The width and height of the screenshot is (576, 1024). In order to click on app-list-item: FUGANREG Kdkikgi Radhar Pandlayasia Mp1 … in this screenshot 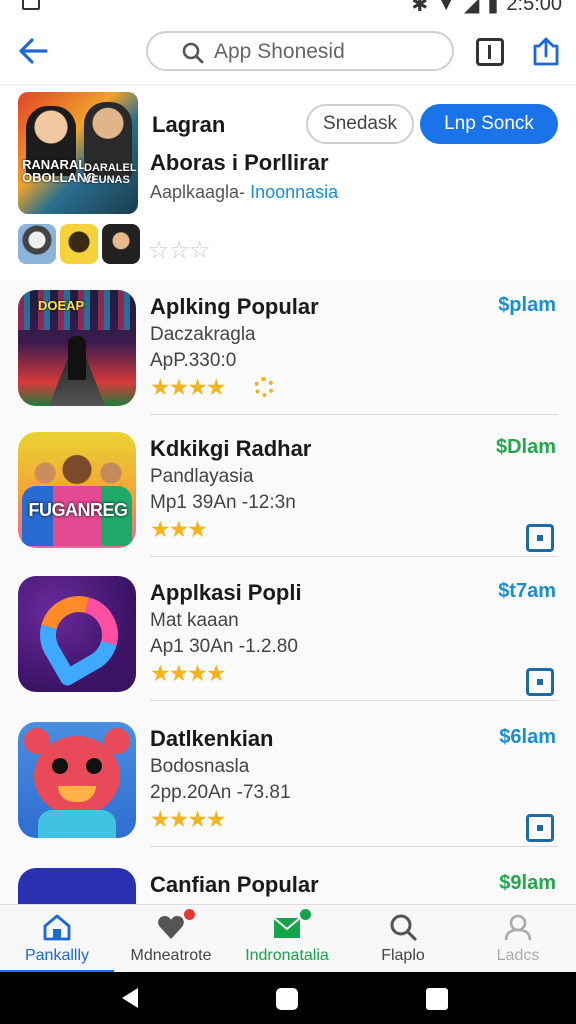, I will do `click(288, 494)`.